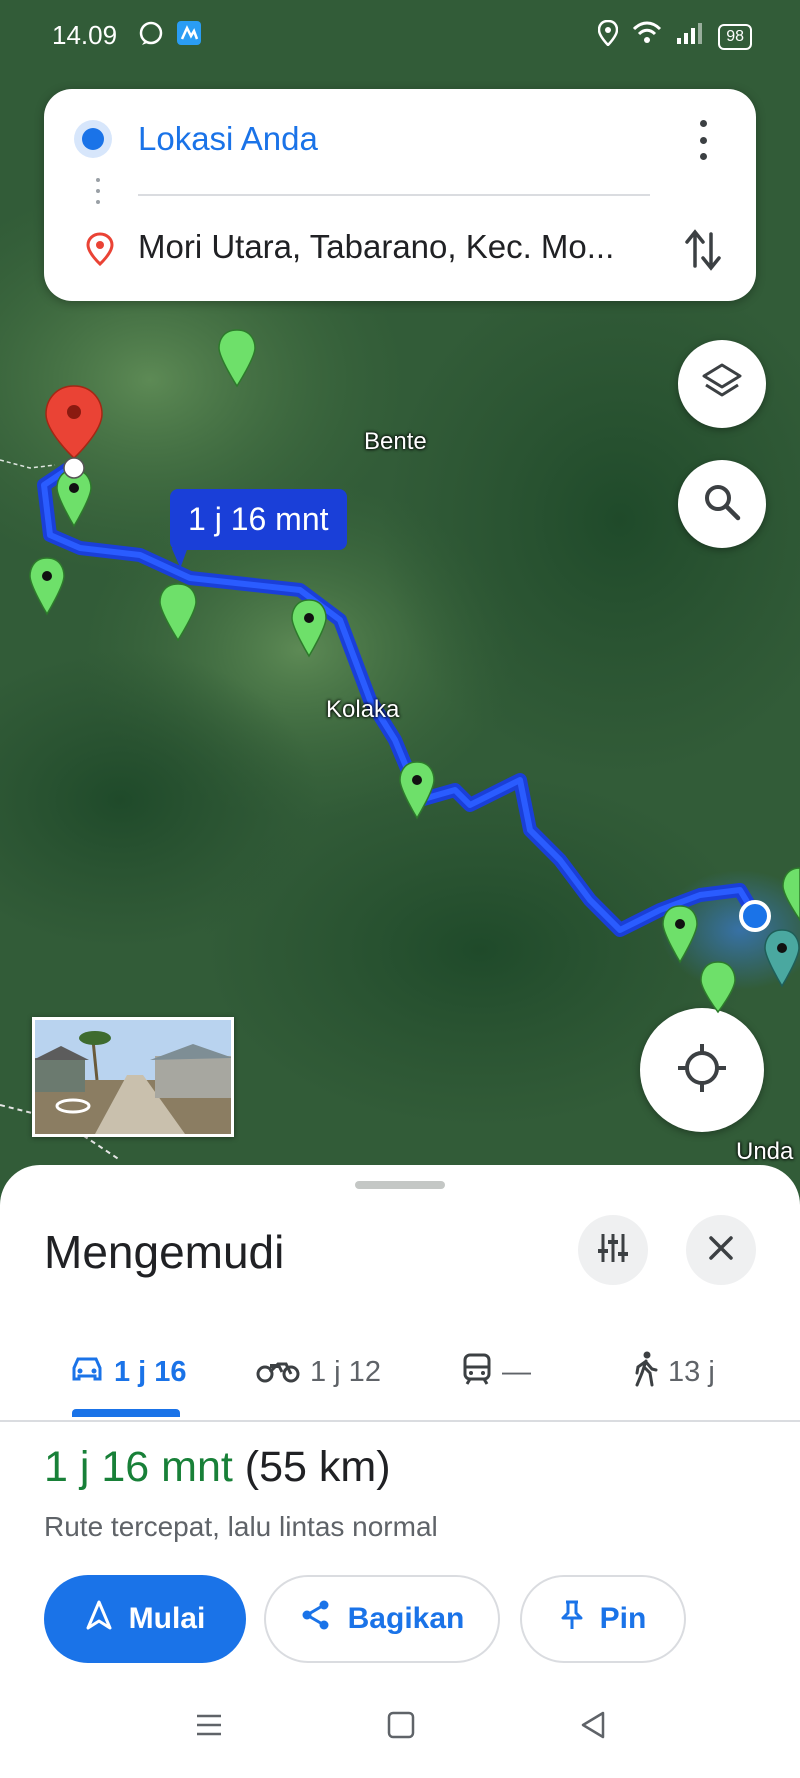 This screenshot has height=1778, width=800. I want to click on route-summary: 1 j 16 mnt (55 km), so click(217, 1467).